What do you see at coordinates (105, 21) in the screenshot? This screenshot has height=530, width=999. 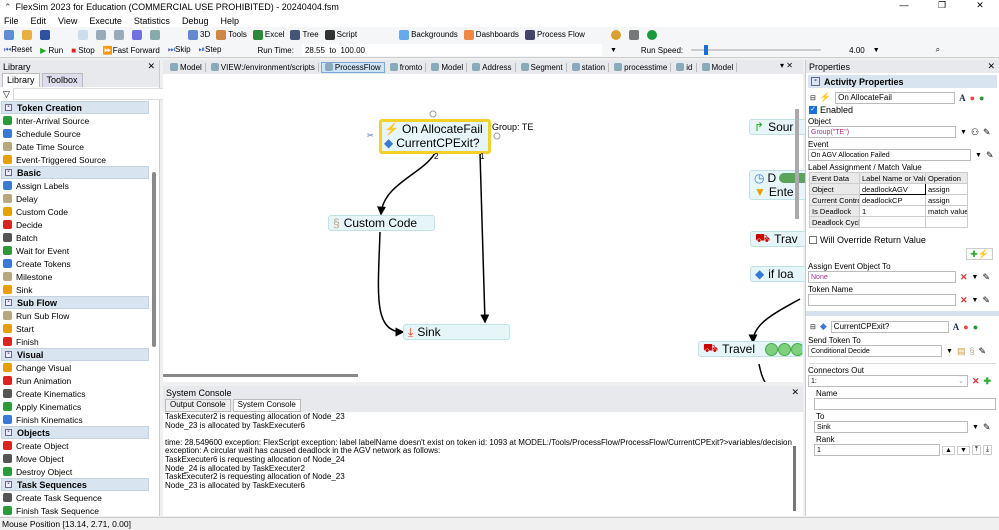 I see `menu-execute: Execute` at bounding box center [105, 21].